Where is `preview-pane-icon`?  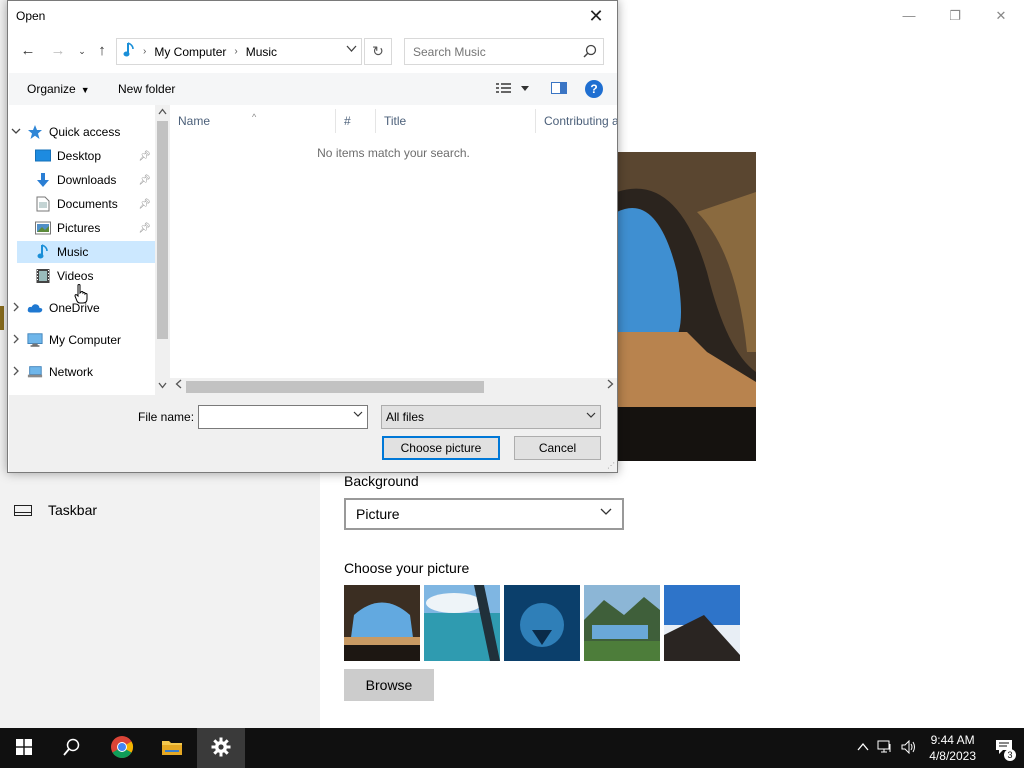 preview-pane-icon is located at coordinates (559, 89).